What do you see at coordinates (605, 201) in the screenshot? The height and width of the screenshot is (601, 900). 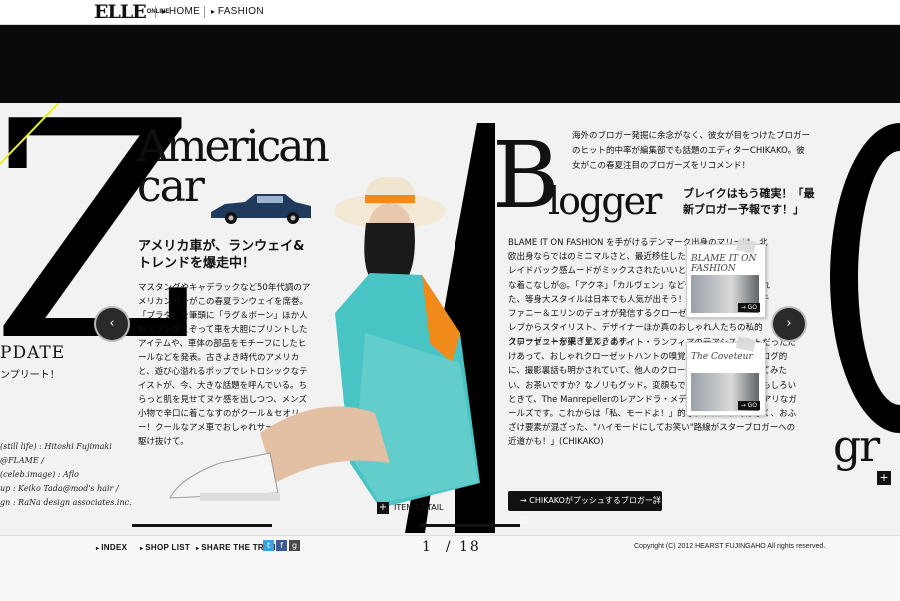 I see `heading-blogger-rest: logger` at bounding box center [605, 201].